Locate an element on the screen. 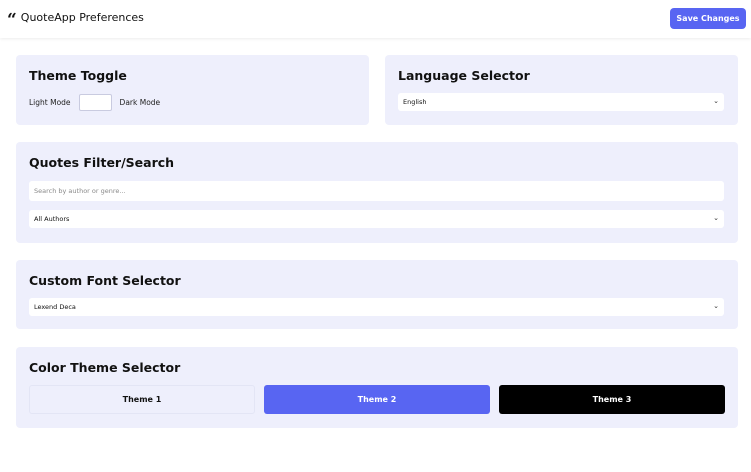 This screenshot has height=472, width=751. font-select-value: Lexend Deca is located at coordinates (55, 307).